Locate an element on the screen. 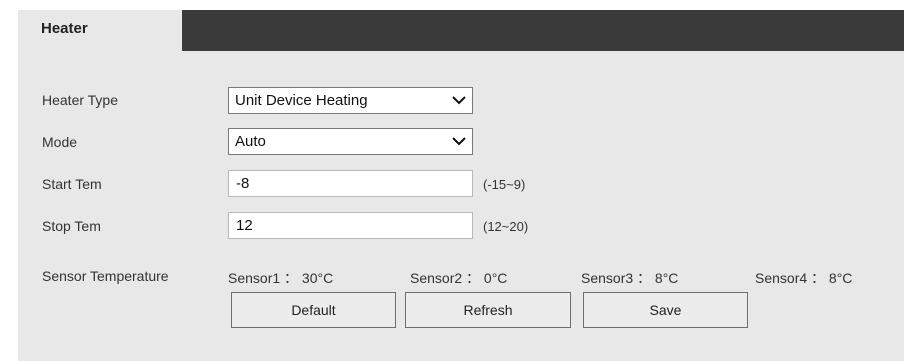  heater-type-select: Unit Device Heating is located at coordinates (350, 100).